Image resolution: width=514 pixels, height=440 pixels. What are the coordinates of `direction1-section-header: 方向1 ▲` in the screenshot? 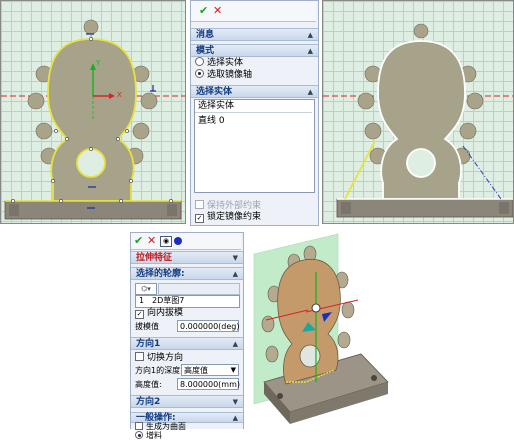 It's located at (187, 343).